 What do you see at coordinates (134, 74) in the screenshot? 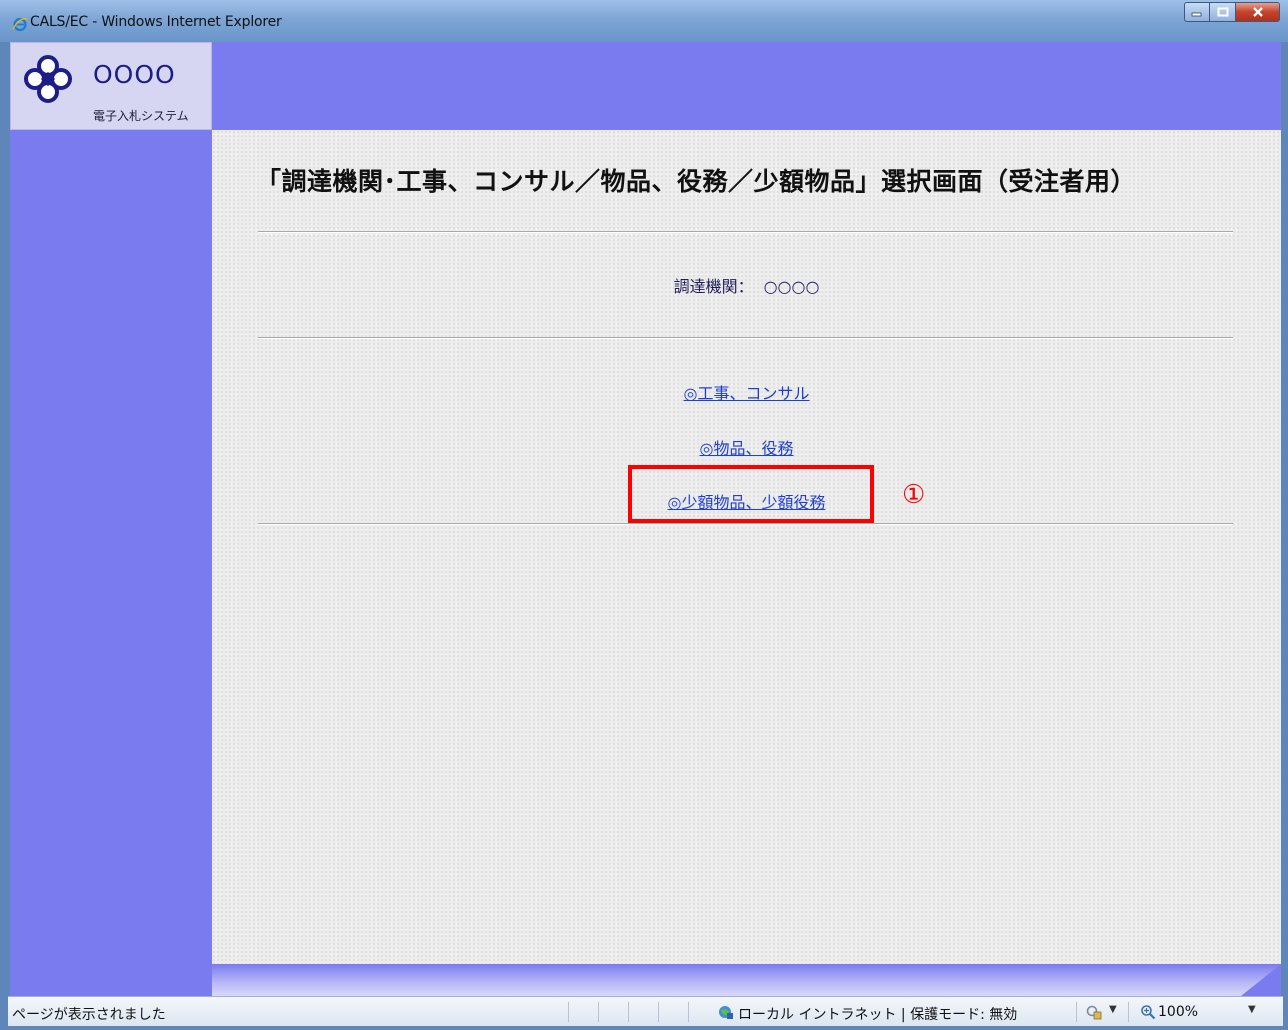
I see `logo-org-name: OOOO` at bounding box center [134, 74].